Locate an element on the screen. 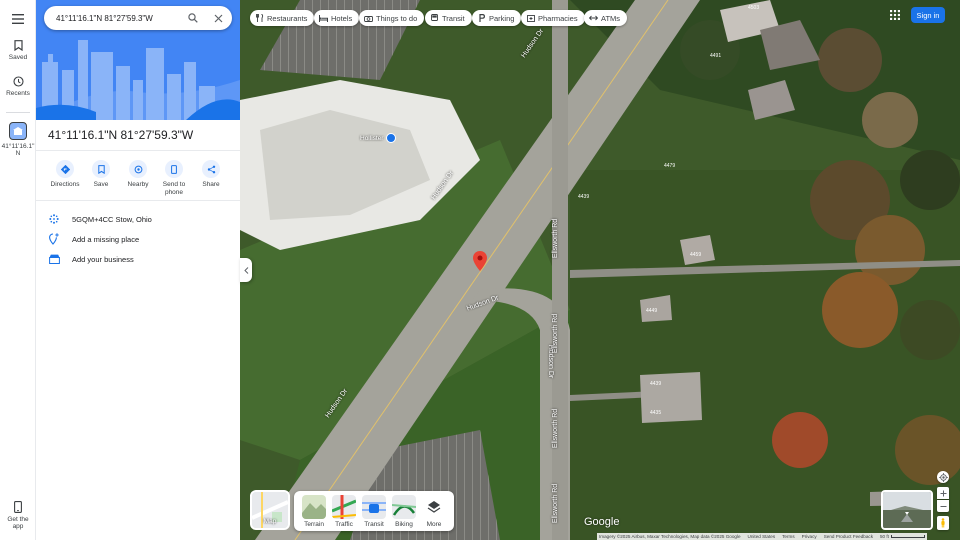 This screenshot has height=540, width=960. google-logo: Google is located at coordinates (602, 522).